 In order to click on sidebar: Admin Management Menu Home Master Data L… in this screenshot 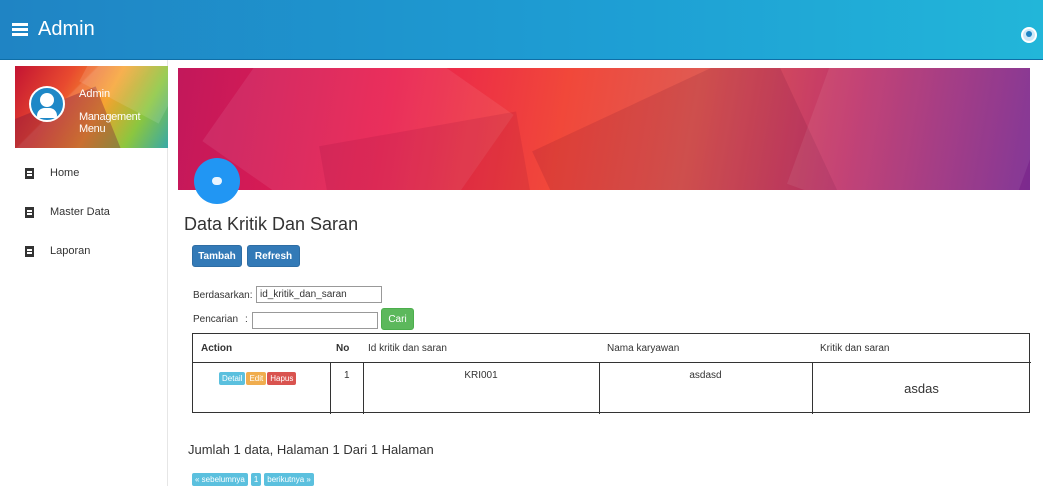, I will do `click(84, 273)`.